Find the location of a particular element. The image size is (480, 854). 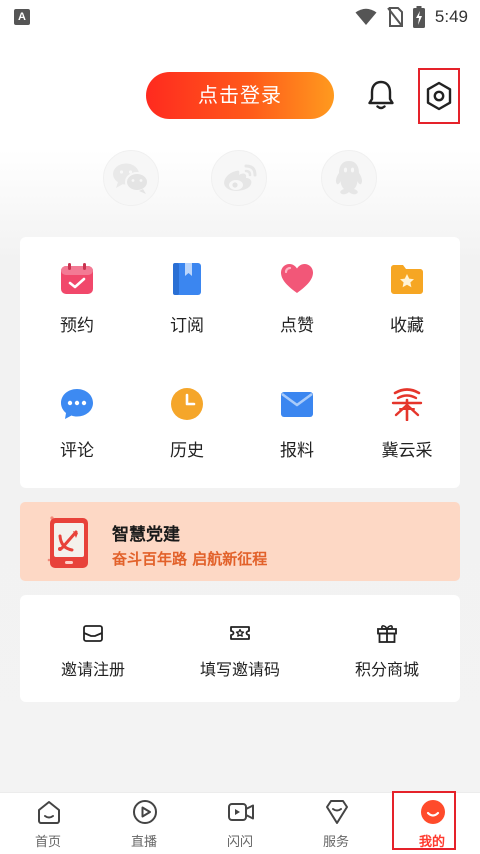

party-emblem-phone-icon is located at coordinates (67, 542).